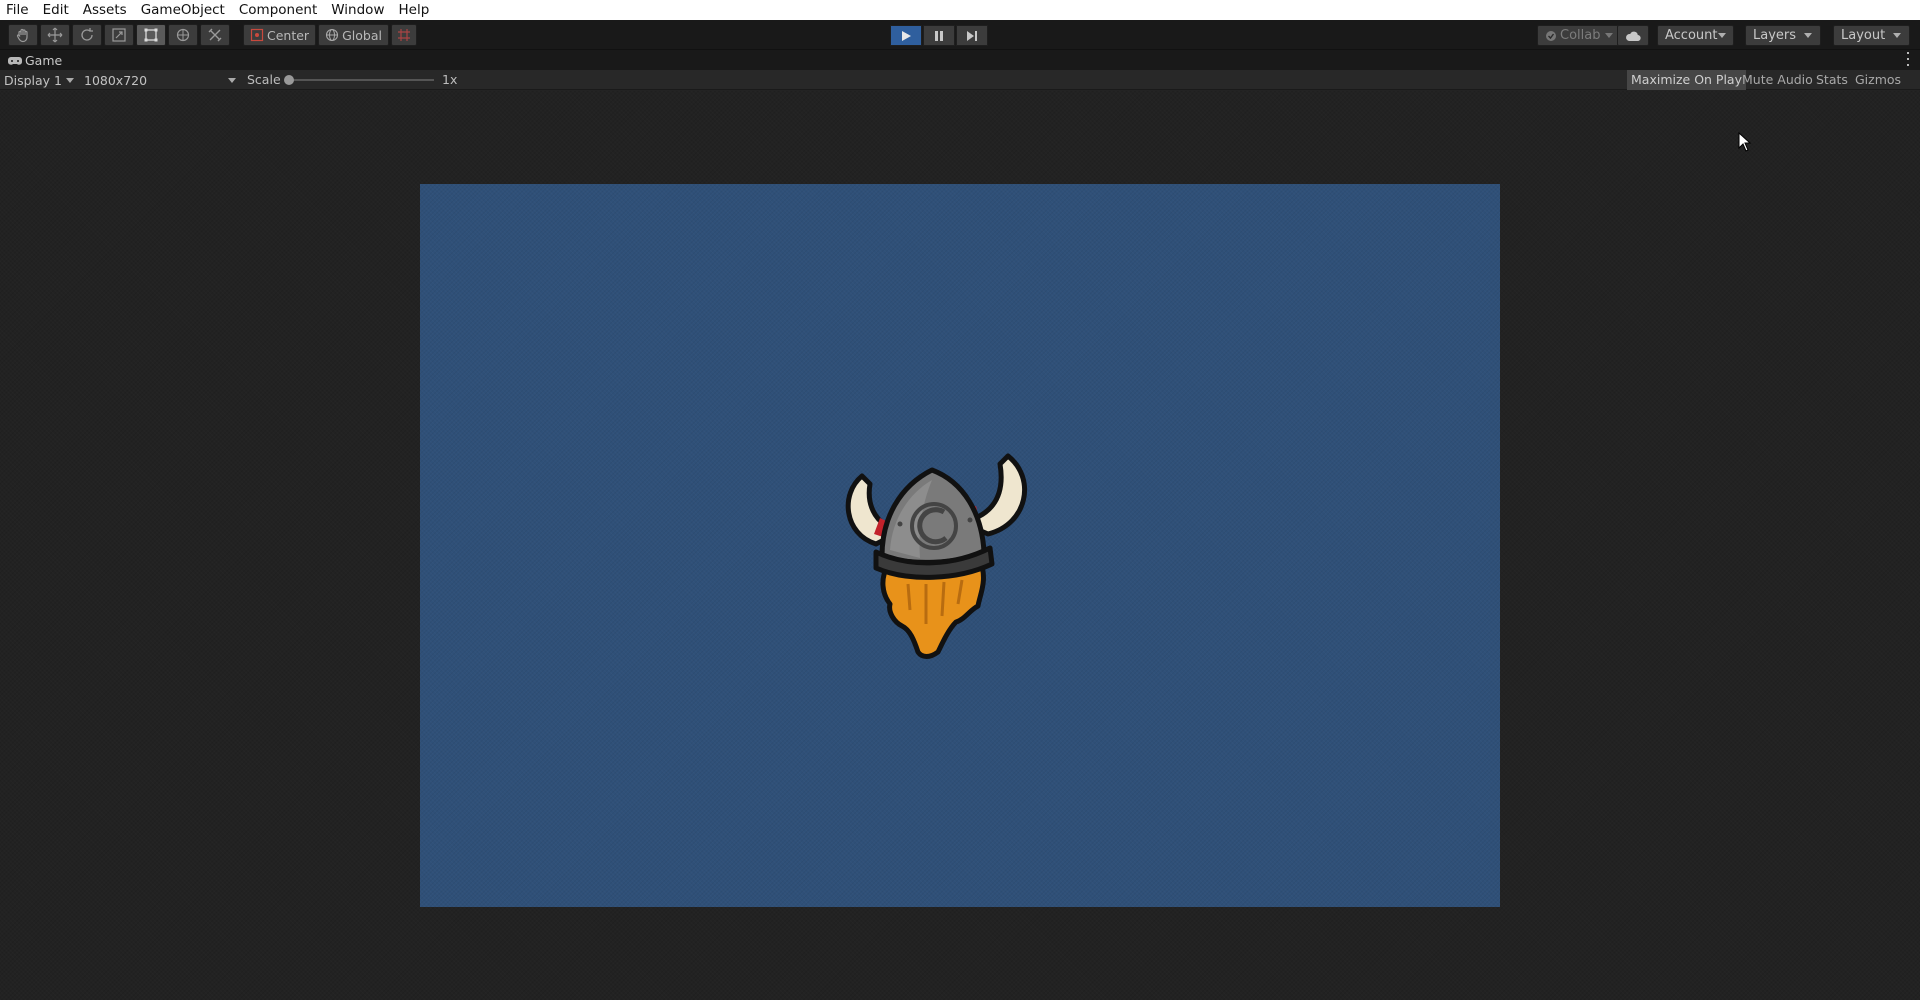 This screenshot has width=1920, height=1000. Describe the element at coordinates (1832, 80) in the screenshot. I see `stats-toggle: Stats` at that location.